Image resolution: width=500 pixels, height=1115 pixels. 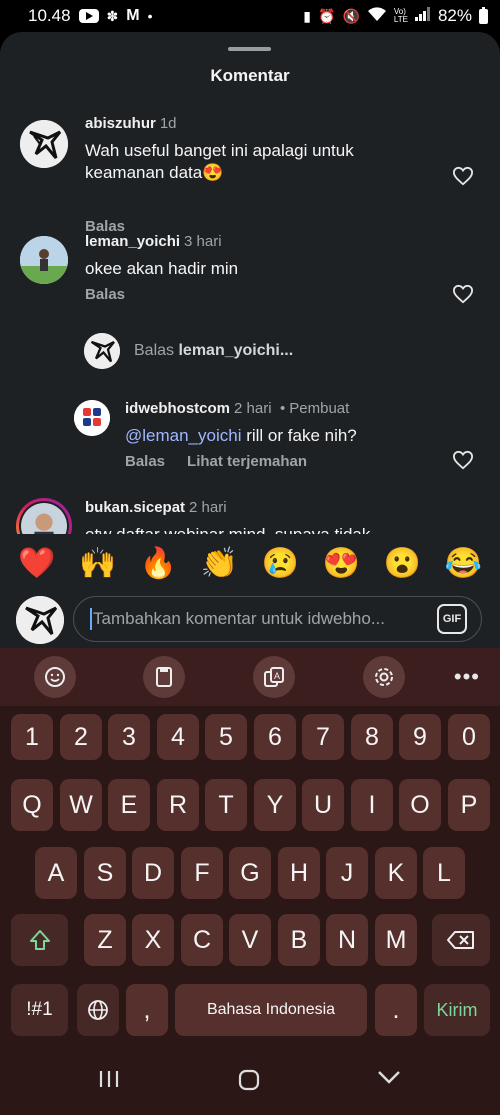 What do you see at coordinates (250, 16) in the screenshot?
I see `status-bar: 10.48 ✽ M • ▮ ⏰ 🔇 Vo) LTE 82%` at bounding box center [250, 16].